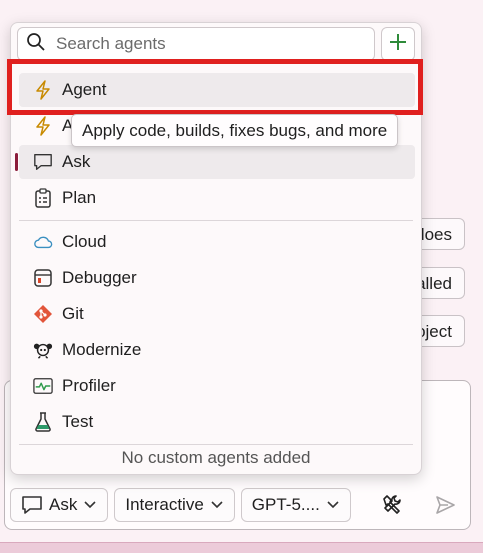  I want to click on agent-item-plan: Plan, so click(217, 198).